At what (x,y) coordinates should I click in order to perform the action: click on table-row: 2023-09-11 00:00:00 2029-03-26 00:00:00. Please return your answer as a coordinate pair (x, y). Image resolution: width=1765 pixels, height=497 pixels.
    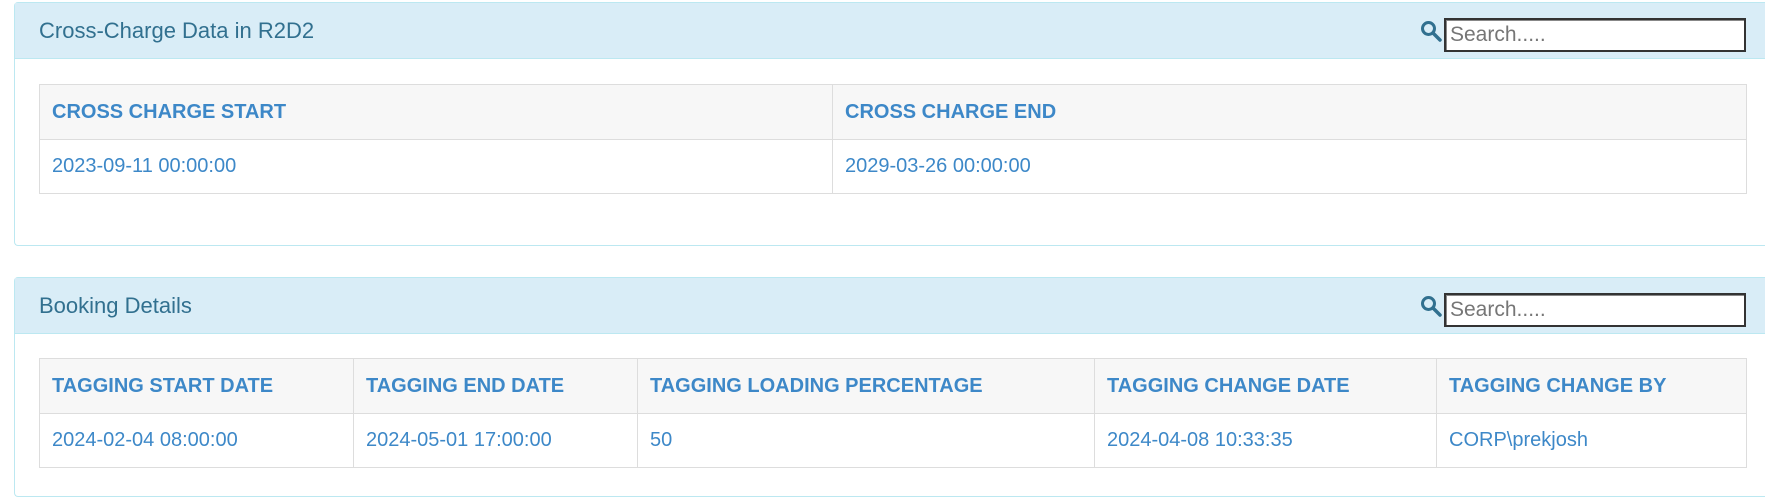
    Looking at the image, I should click on (893, 166).